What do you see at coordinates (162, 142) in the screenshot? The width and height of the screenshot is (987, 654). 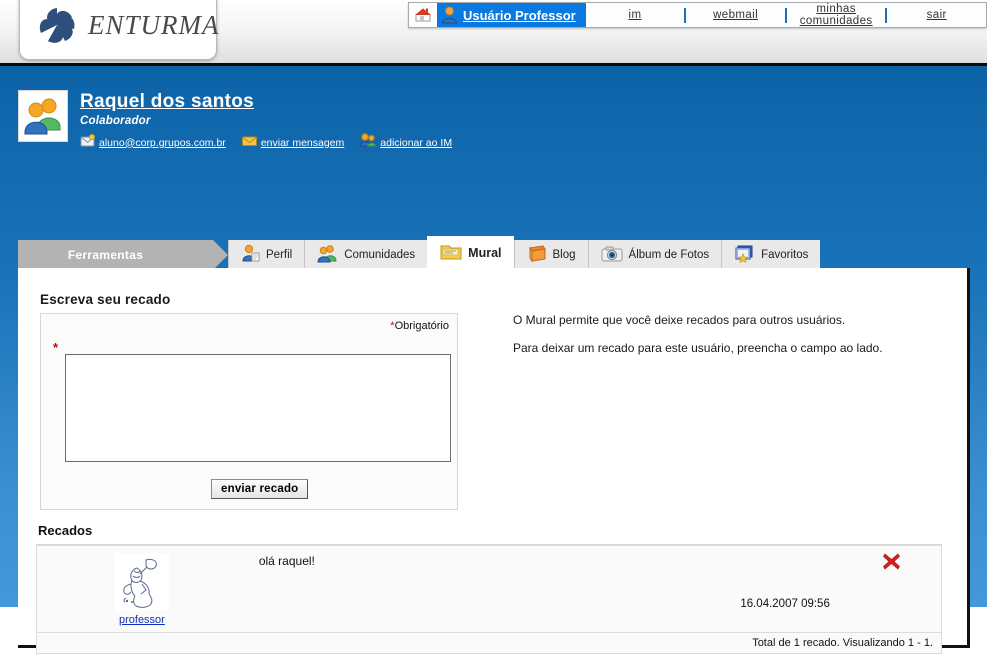 I see `profile-email-label: aluno@corp.grupos.com.br` at bounding box center [162, 142].